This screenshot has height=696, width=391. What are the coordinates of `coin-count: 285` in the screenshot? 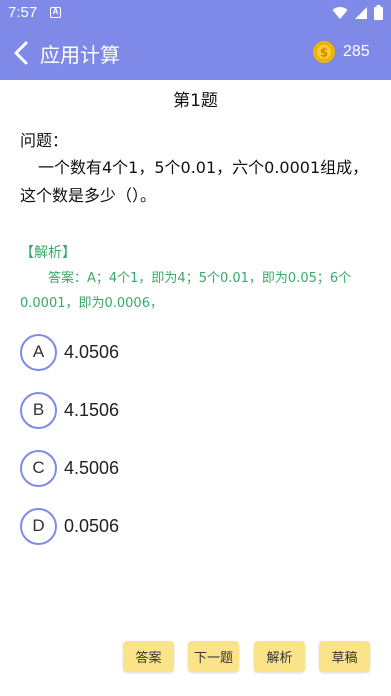 It's located at (356, 51).